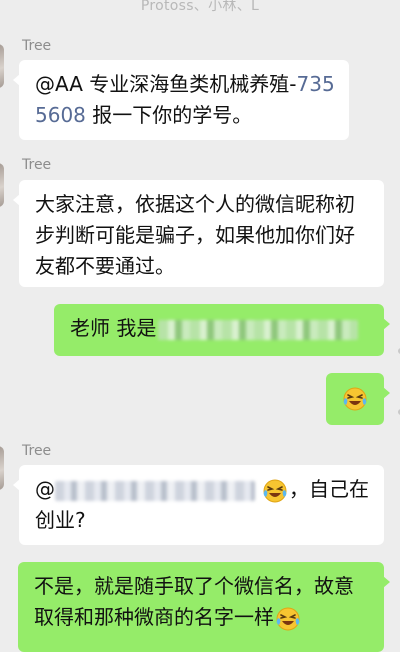 The width and height of the screenshot is (400, 652). I want to click on message-bubble-outgoing: 老师 我是, so click(222, 330).